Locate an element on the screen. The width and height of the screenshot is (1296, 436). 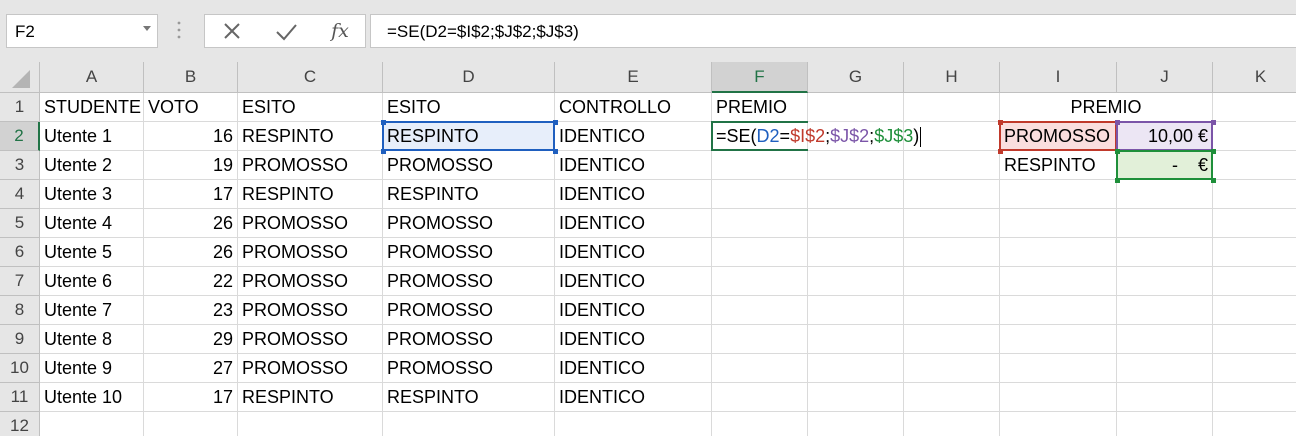
check-icon is located at coordinates (286, 32).